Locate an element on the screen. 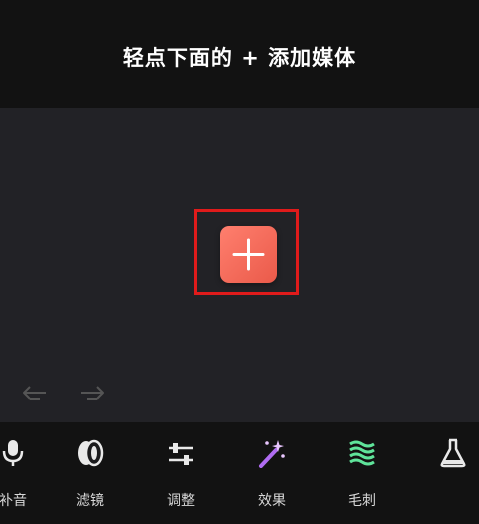  undo-icon is located at coordinates (34, 393).